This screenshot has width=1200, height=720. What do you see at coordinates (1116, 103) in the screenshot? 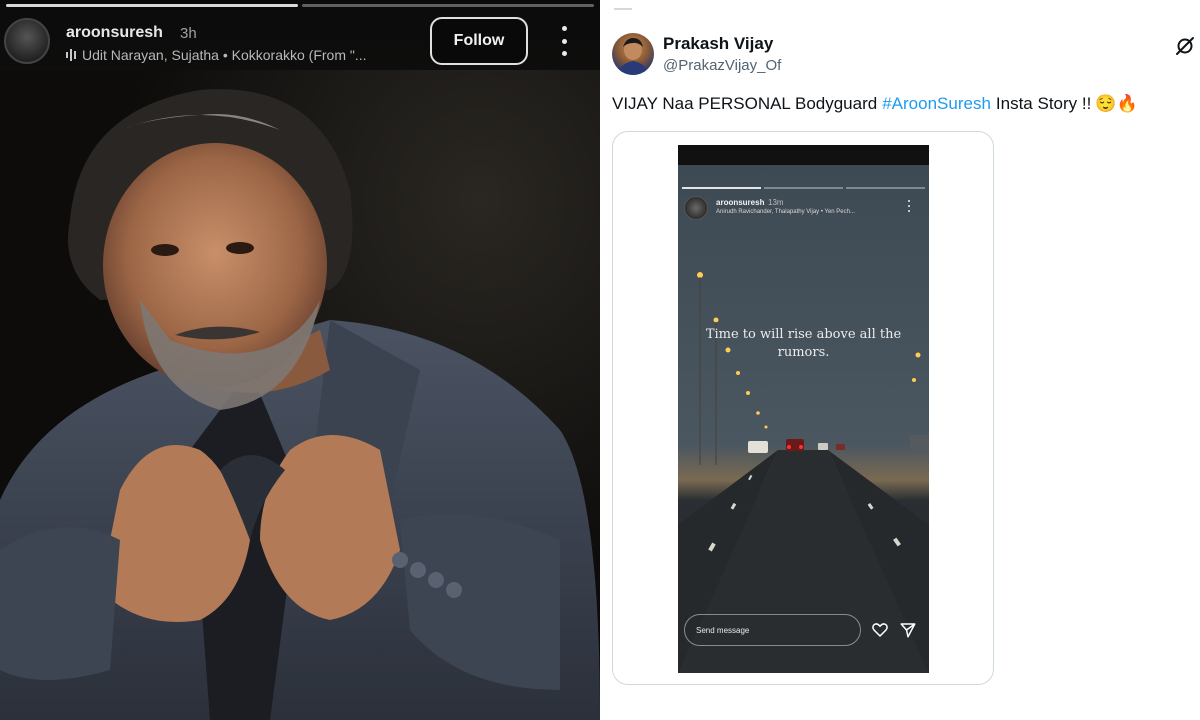
I see `tweet-emojis: 😌🔥` at bounding box center [1116, 103].